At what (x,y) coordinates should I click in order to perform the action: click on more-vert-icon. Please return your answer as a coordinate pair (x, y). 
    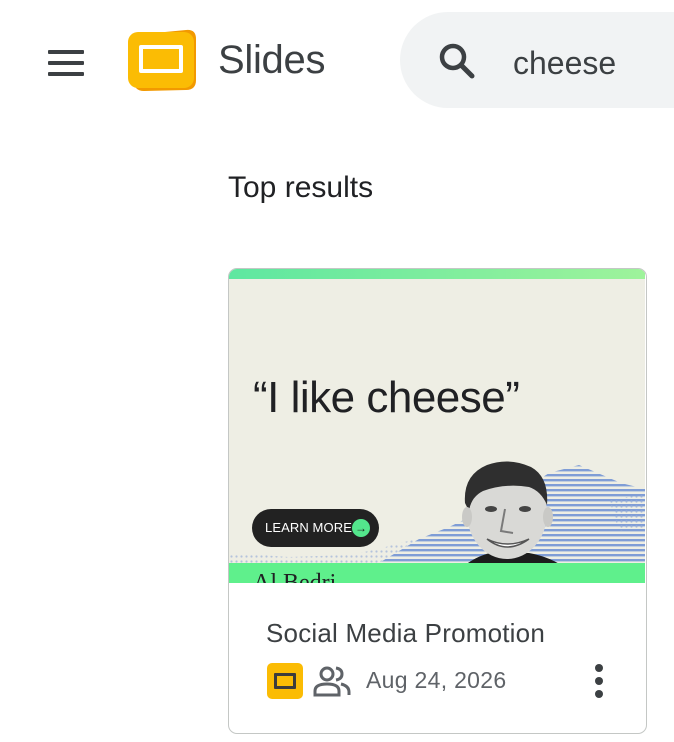
    Looking at the image, I should click on (599, 682).